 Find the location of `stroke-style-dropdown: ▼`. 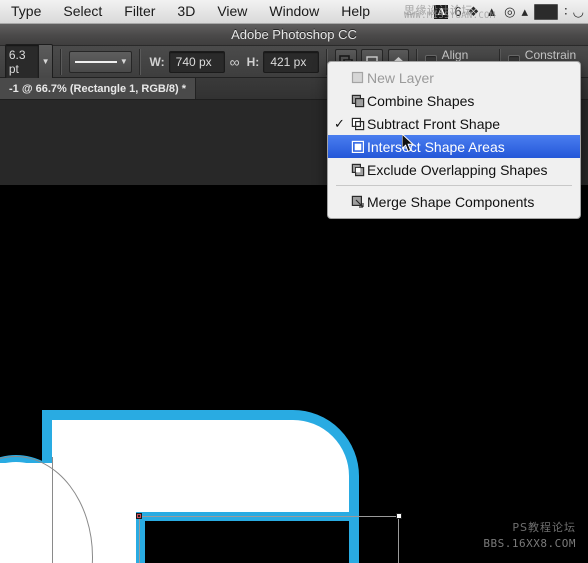

stroke-style-dropdown: ▼ is located at coordinates (100, 61).